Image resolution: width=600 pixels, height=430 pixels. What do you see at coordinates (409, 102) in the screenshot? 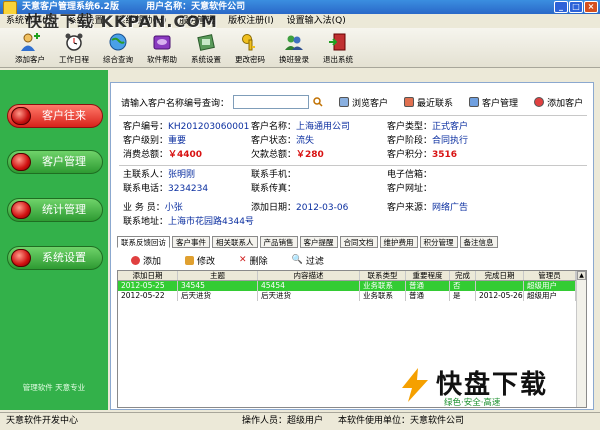
I see `recent-icon` at bounding box center [409, 102].